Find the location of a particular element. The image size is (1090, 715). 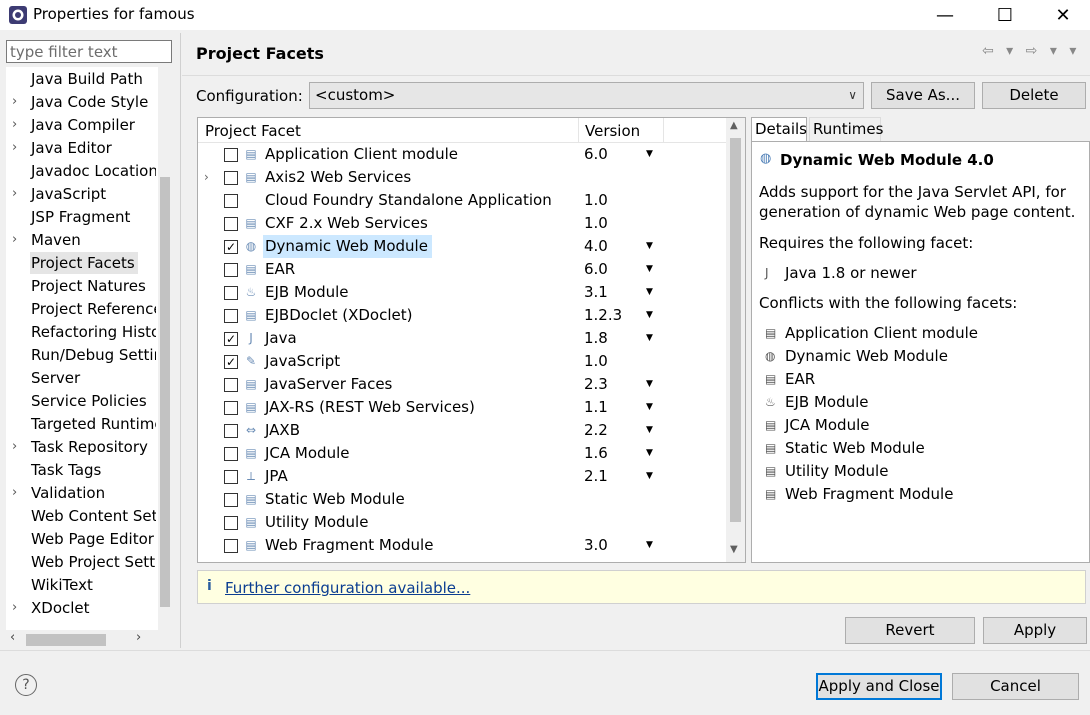

tree-item: Java Build Path is located at coordinates (81, 79).